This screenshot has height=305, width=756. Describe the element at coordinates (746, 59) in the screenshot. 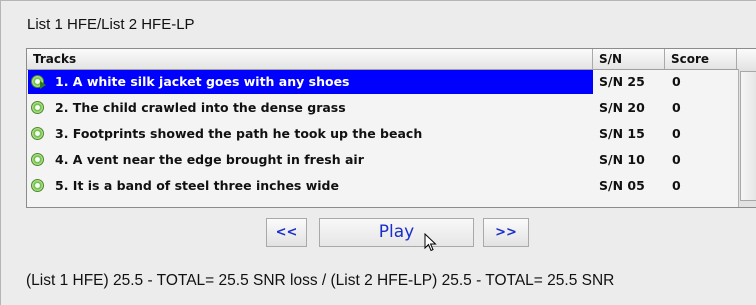

I see `scrollbar-up-button` at that location.